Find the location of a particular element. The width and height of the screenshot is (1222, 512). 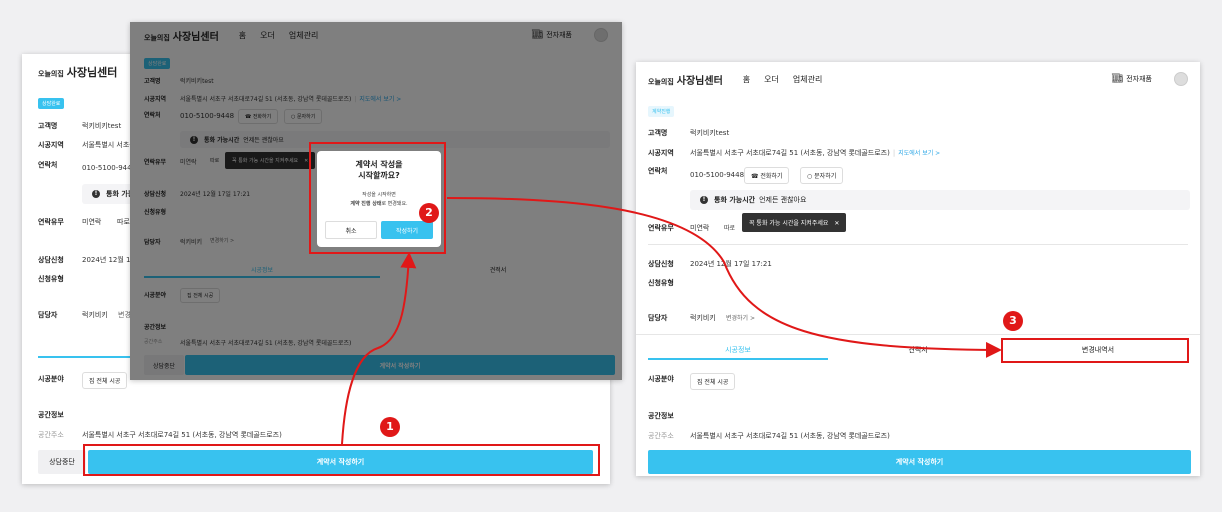

step-1-marker: 1 is located at coordinates (390, 427).